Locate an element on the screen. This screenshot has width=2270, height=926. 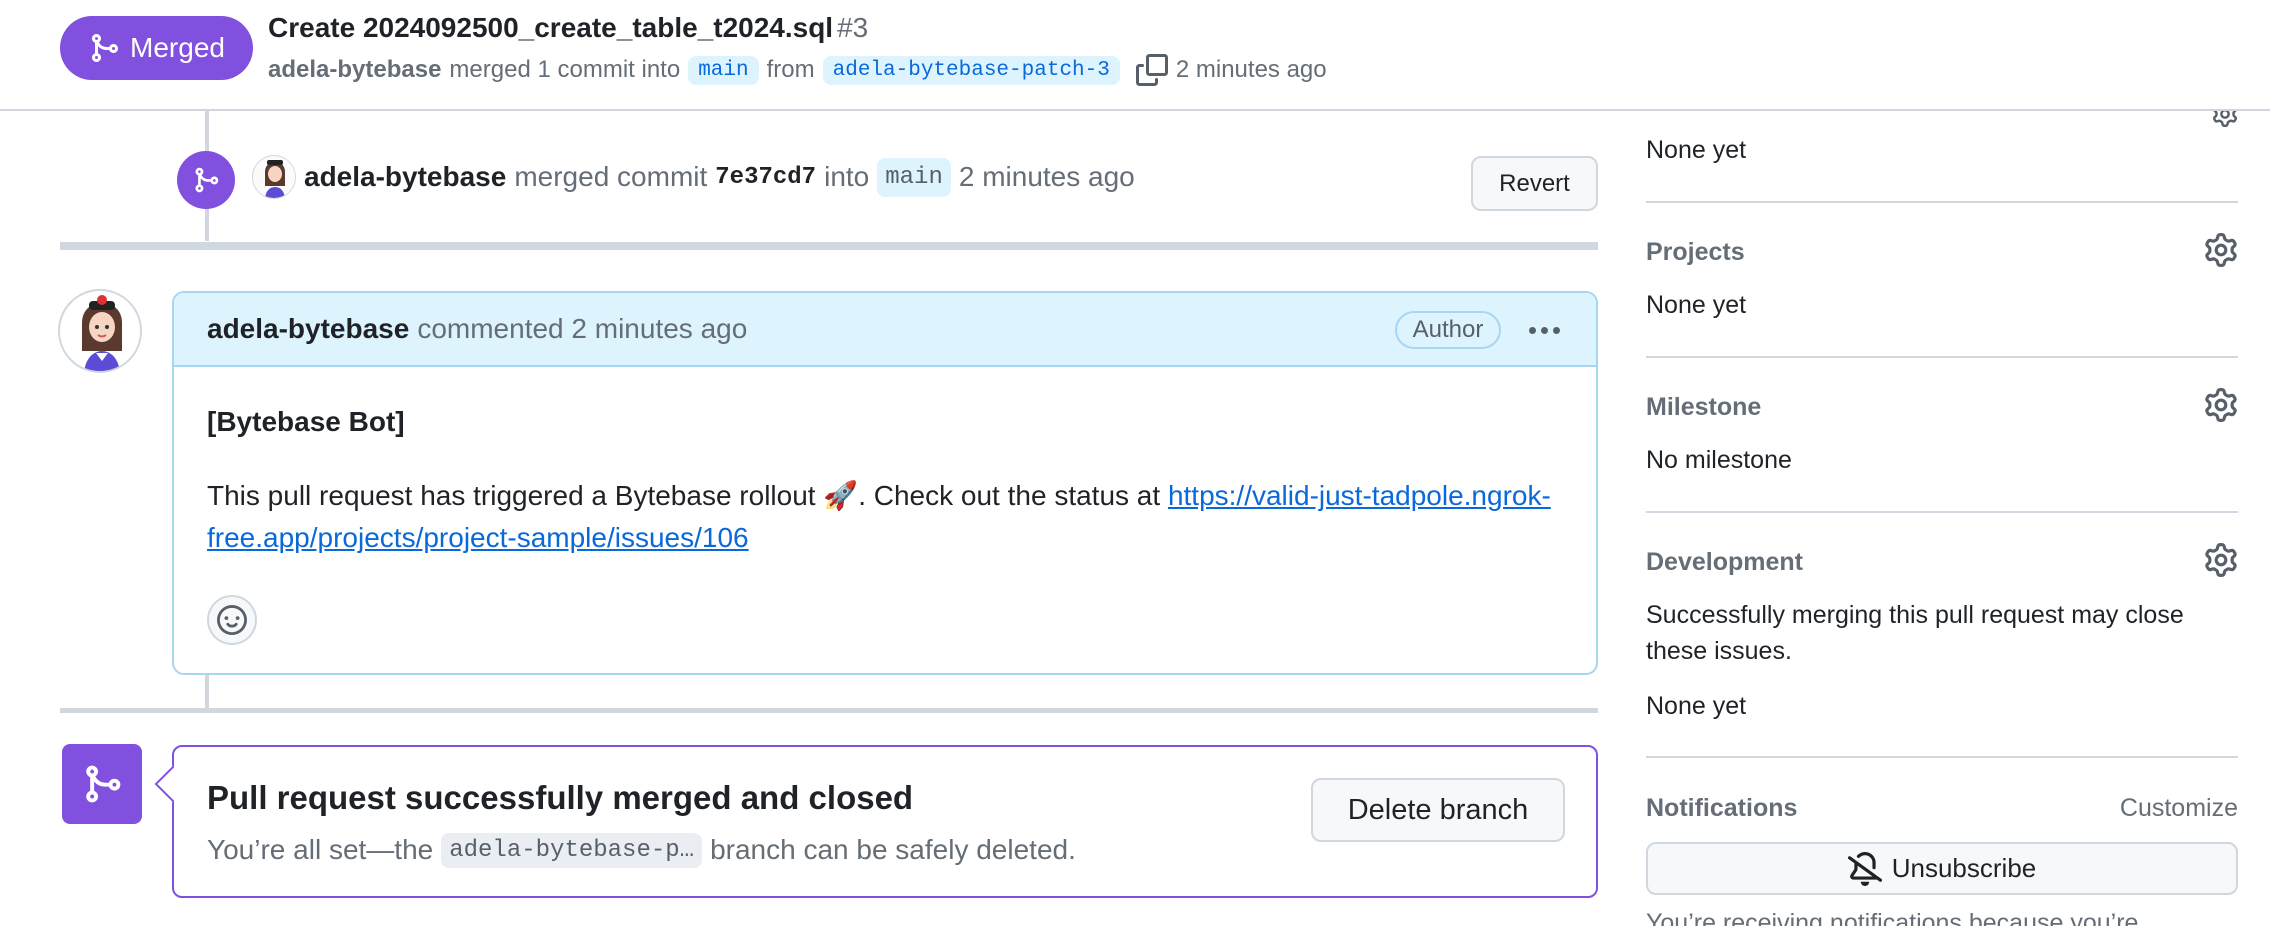
comment-action: commented is located at coordinates (490, 328).